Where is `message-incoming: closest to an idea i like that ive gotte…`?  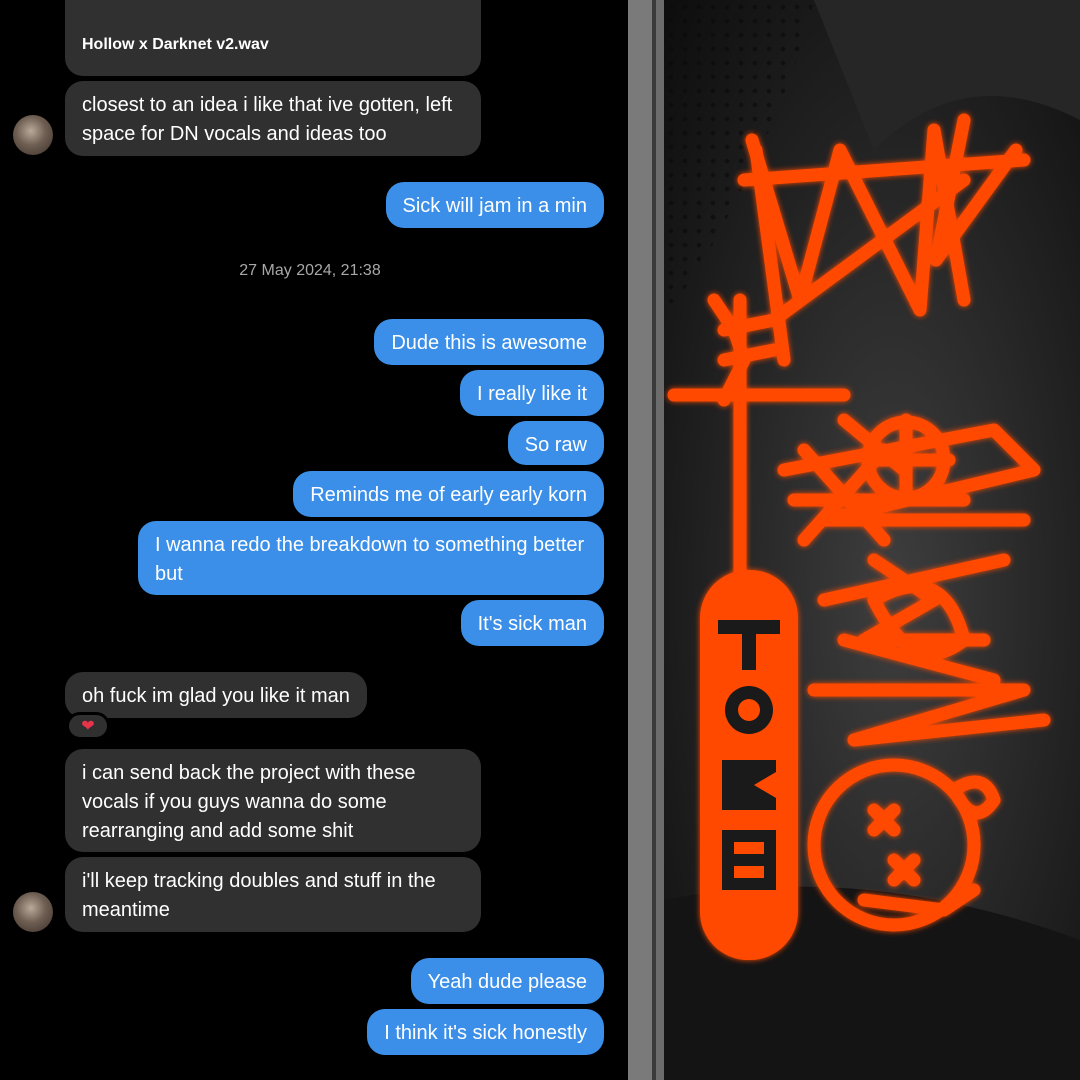 message-incoming: closest to an idea i like that ive gotte… is located at coordinates (273, 118).